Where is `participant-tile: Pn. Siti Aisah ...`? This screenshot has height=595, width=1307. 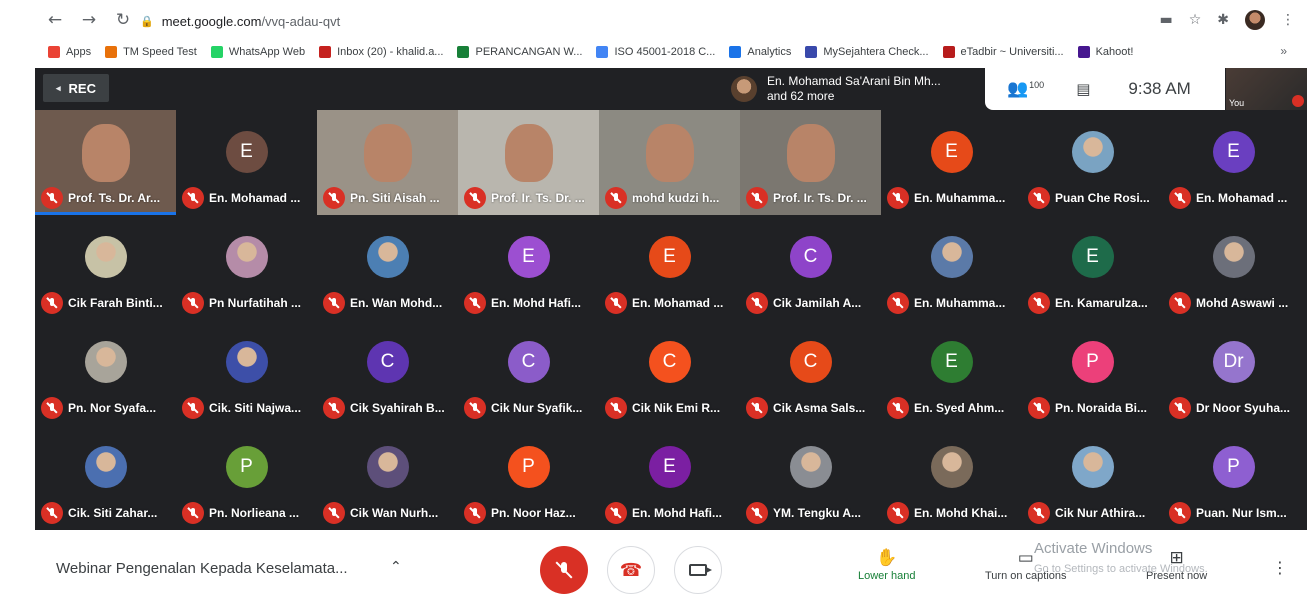 participant-tile: Pn. Siti Aisah ... is located at coordinates (387, 162).